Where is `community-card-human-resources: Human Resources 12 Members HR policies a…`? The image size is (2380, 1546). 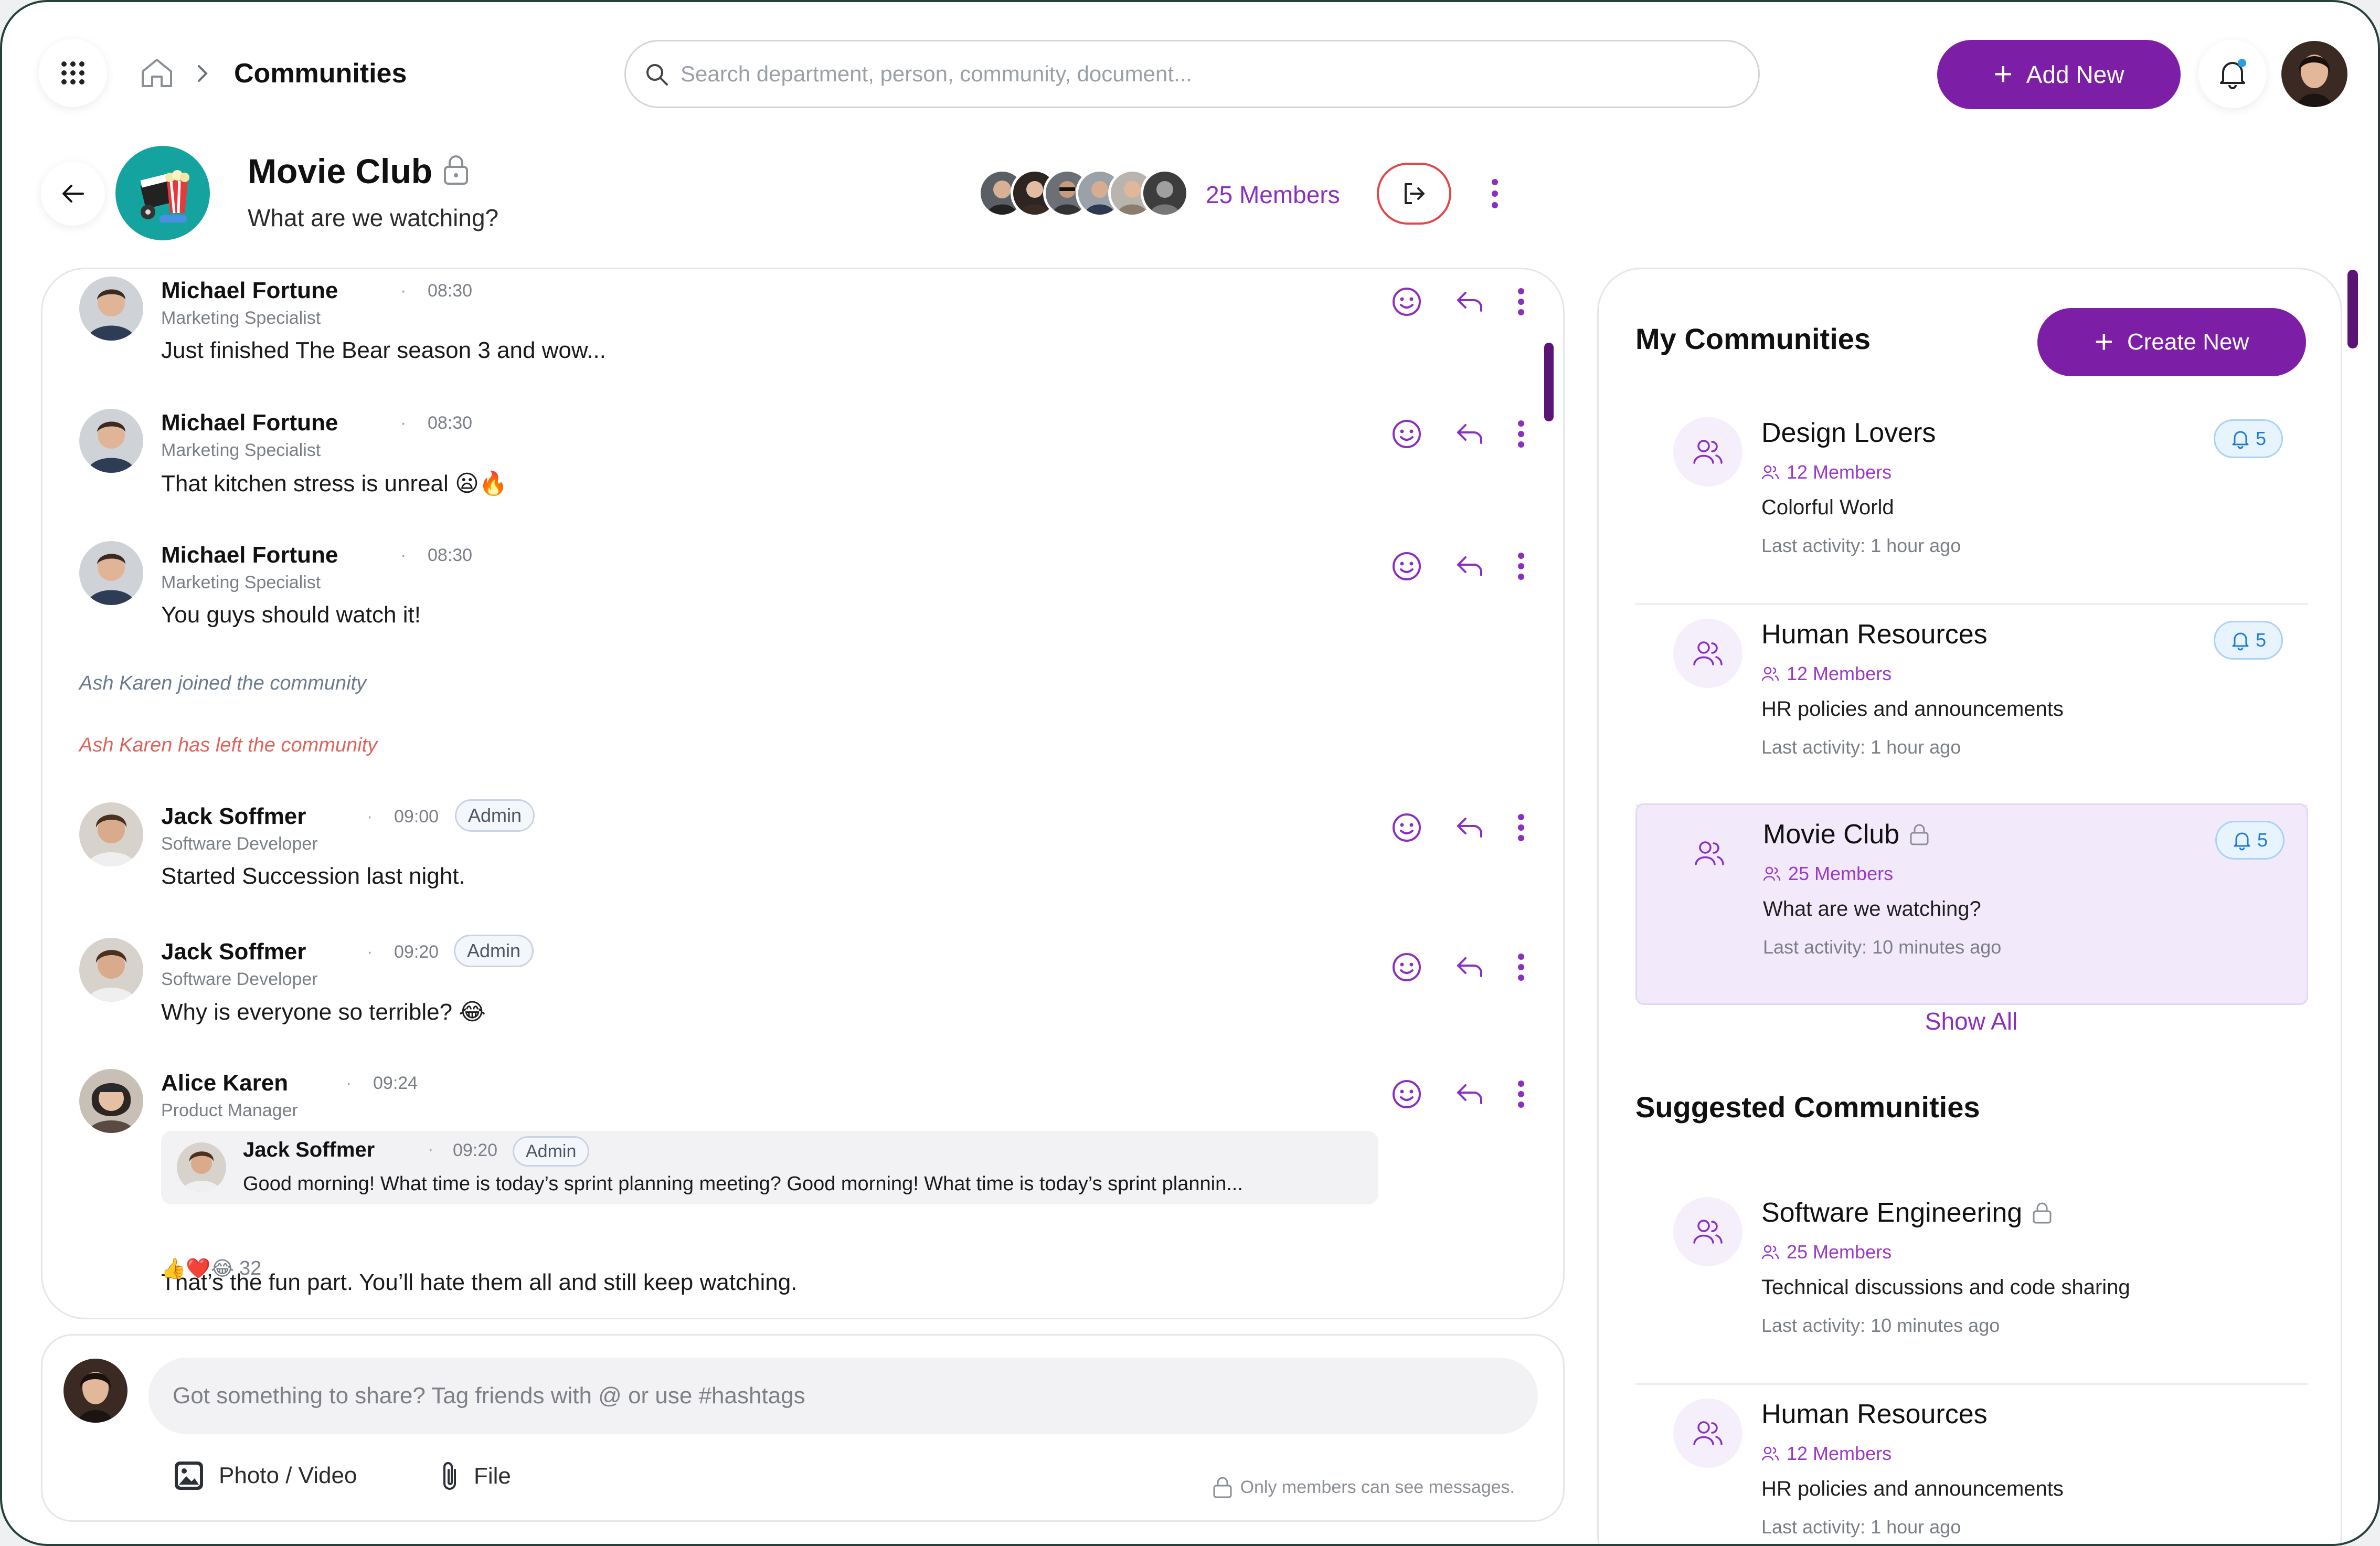
community-card-human-resources: Human Resources 12 Members HR policies a… is located at coordinates (1971, 706).